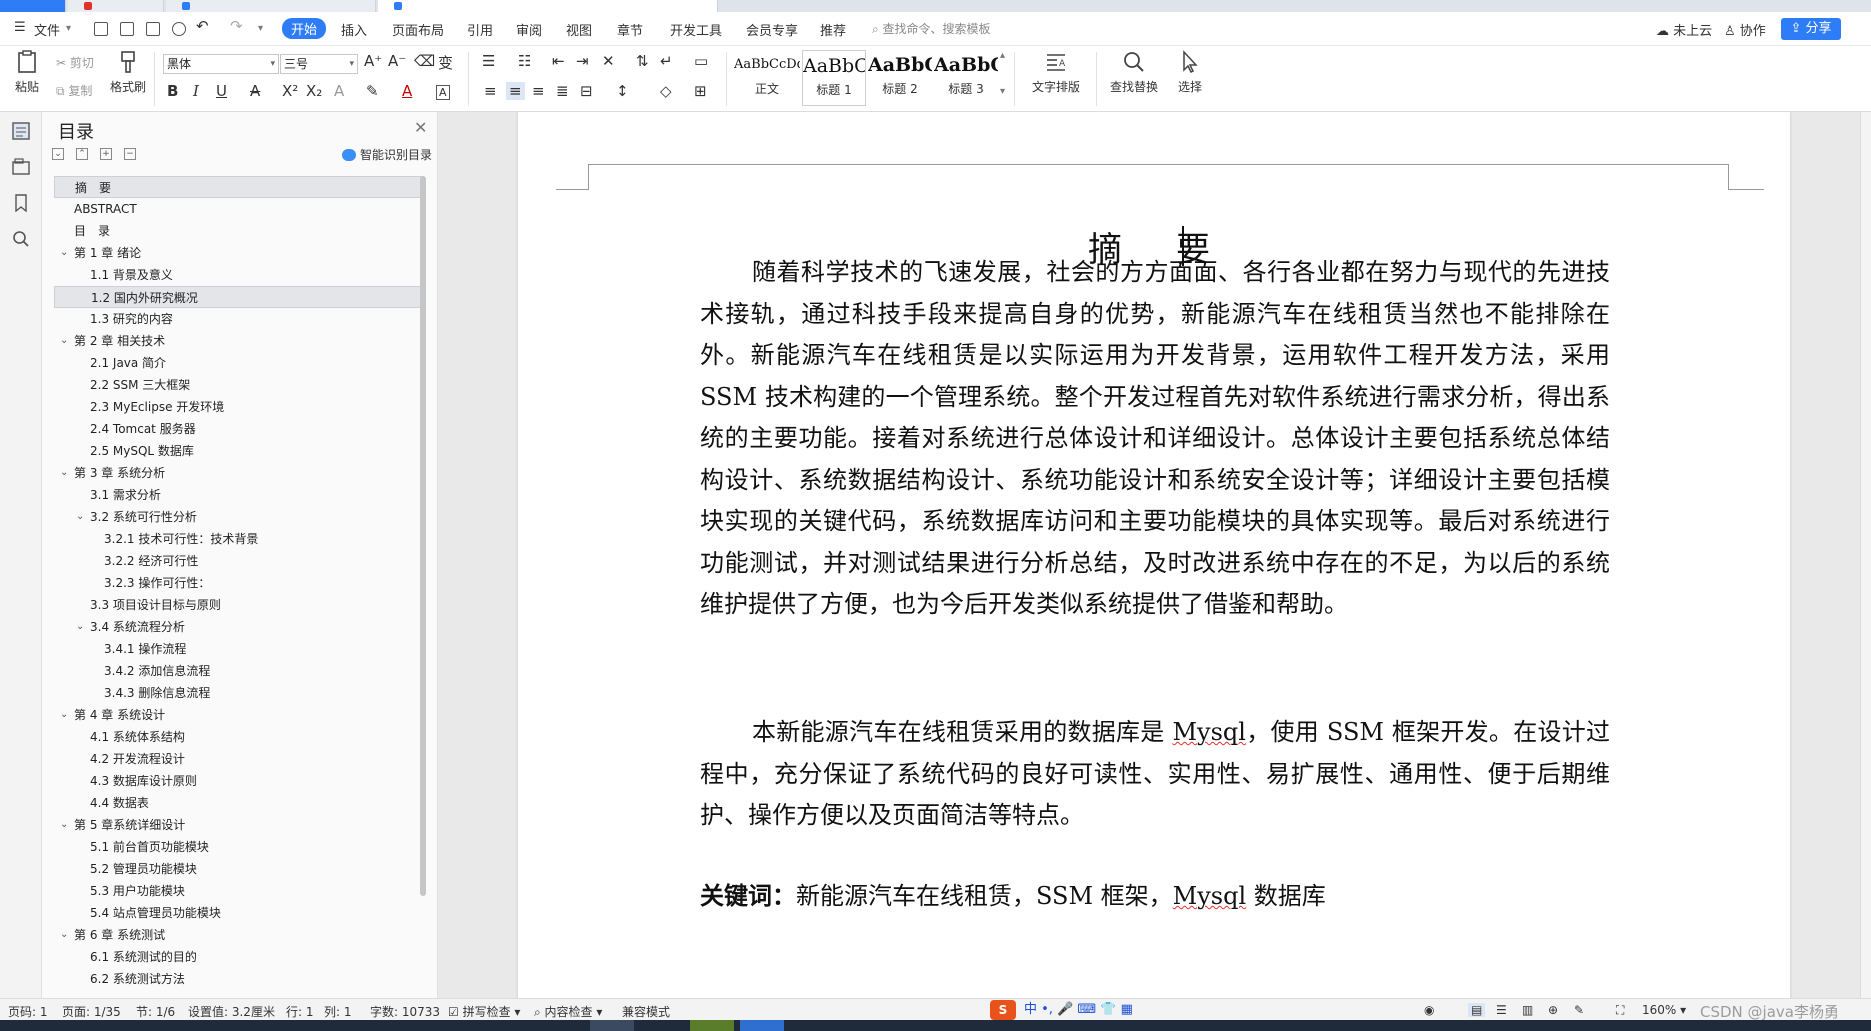  What do you see at coordinates (239, 385) in the screenshot?
I see `toc-item: 2.2 SSM 三大框架` at bounding box center [239, 385].